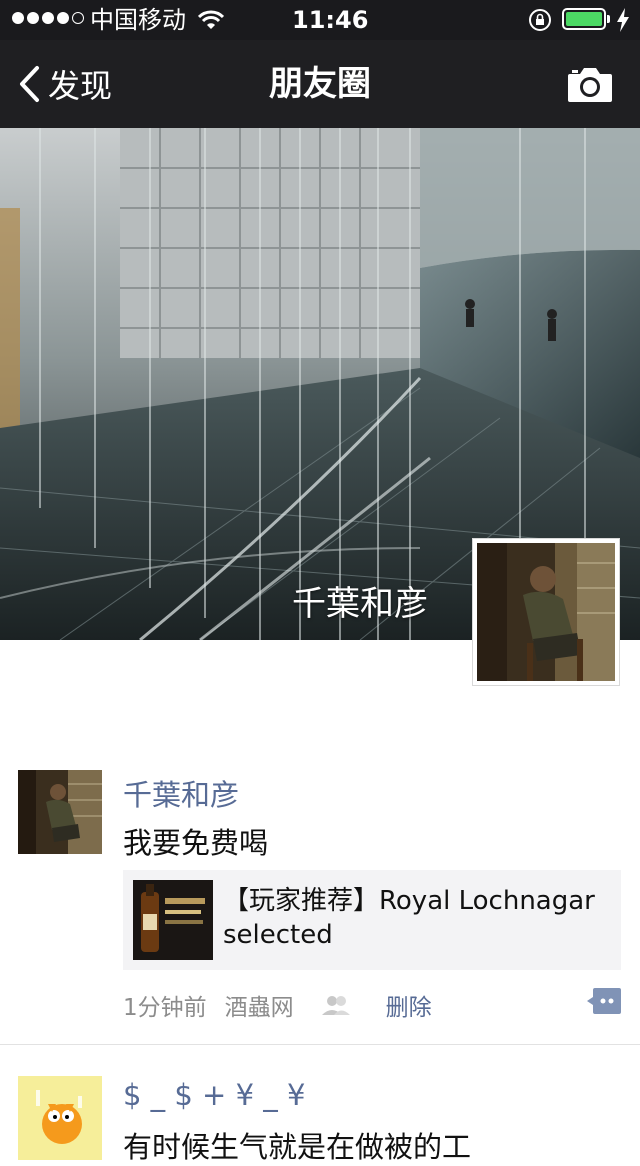 Image resolution: width=640 pixels, height=1166 pixels. What do you see at coordinates (214, 1095) in the screenshot?
I see `post-author: $ _ $ + ¥ _ ¥` at bounding box center [214, 1095].